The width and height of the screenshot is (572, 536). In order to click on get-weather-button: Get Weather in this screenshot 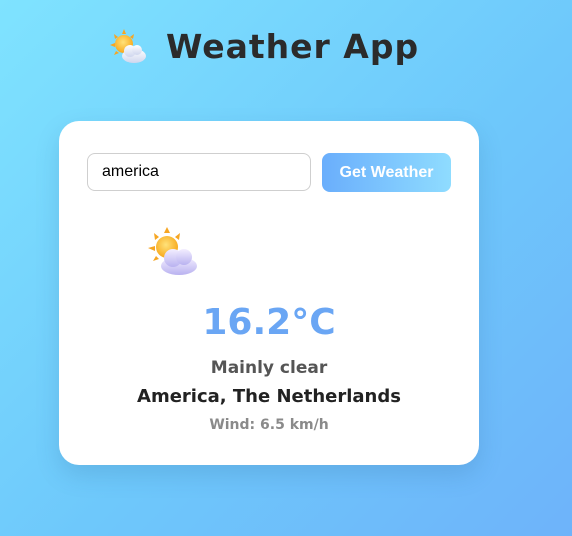, I will do `click(386, 172)`.